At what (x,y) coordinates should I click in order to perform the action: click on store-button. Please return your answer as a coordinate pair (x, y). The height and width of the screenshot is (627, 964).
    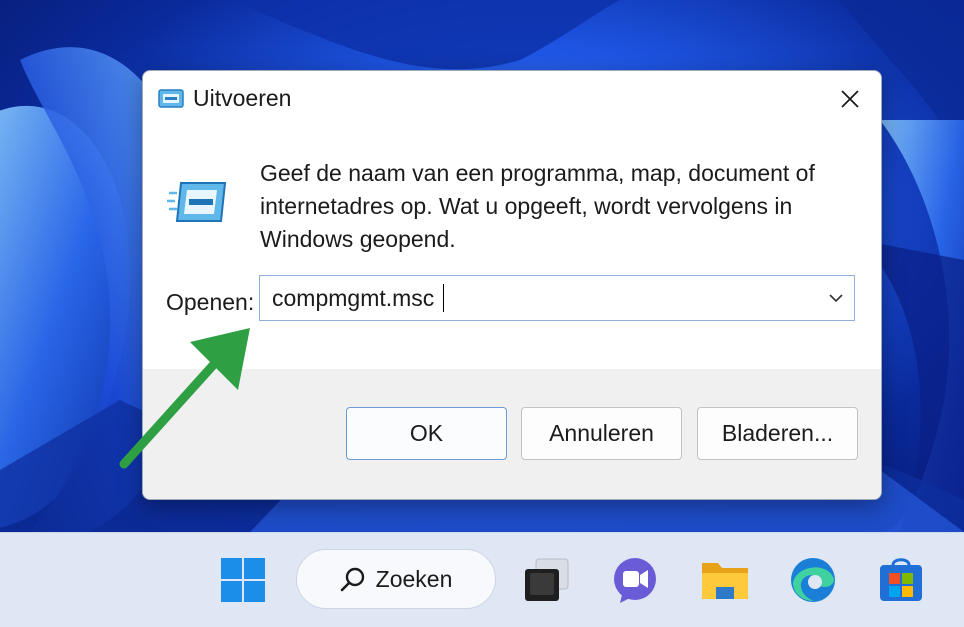
    Looking at the image, I should click on (901, 580).